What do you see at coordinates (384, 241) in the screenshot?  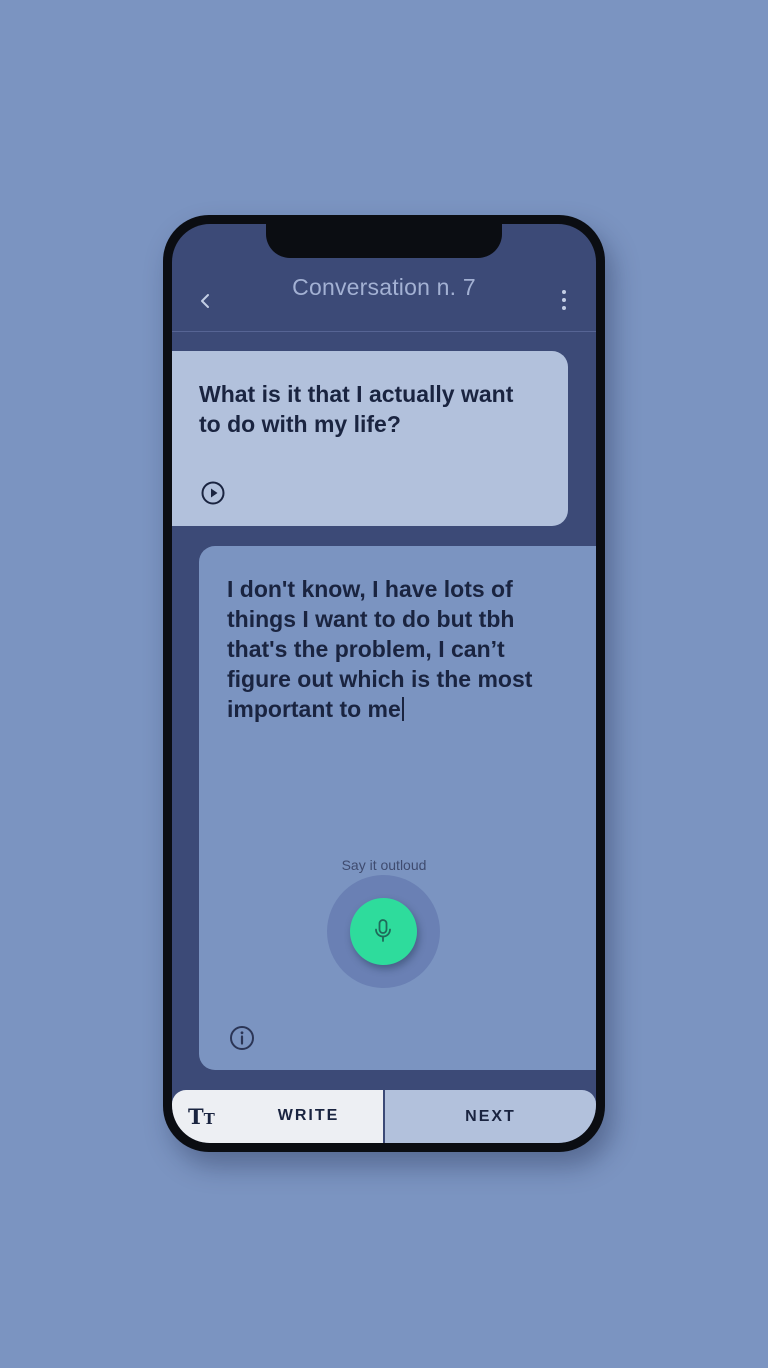 I see `phone-notch` at bounding box center [384, 241].